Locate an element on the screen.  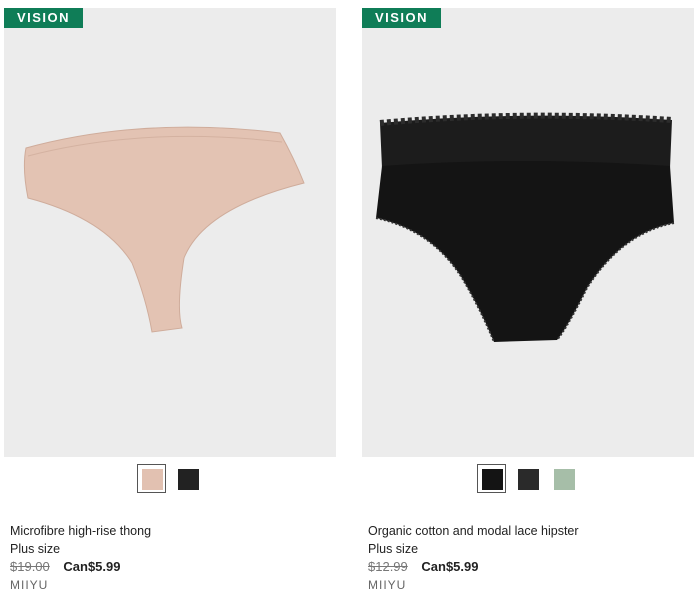
original-price: $12.99 is located at coordinates (388, 566).